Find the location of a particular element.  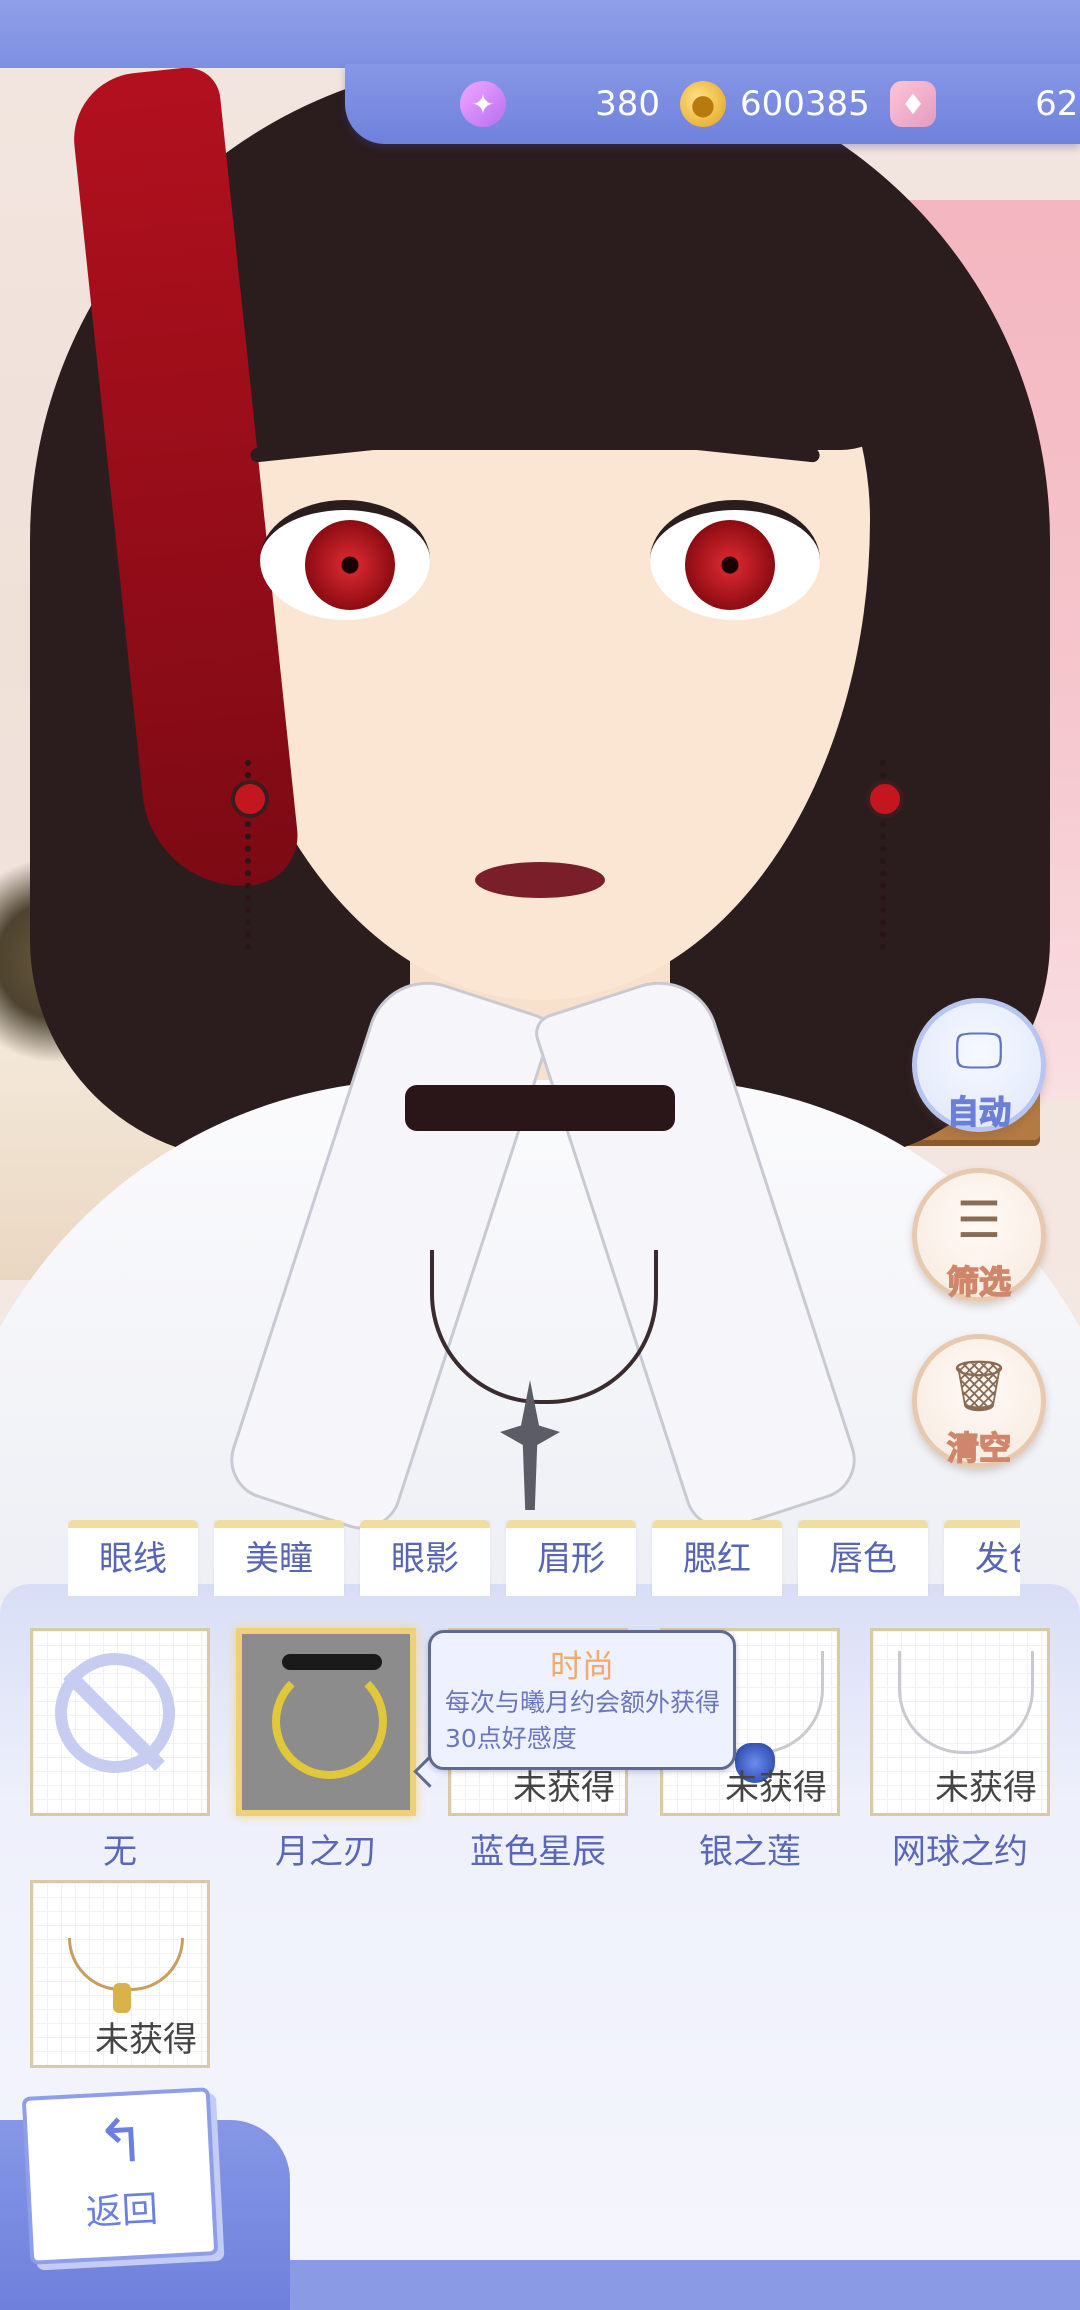

gold-charm-icon is located at coordinates (122, 1998).